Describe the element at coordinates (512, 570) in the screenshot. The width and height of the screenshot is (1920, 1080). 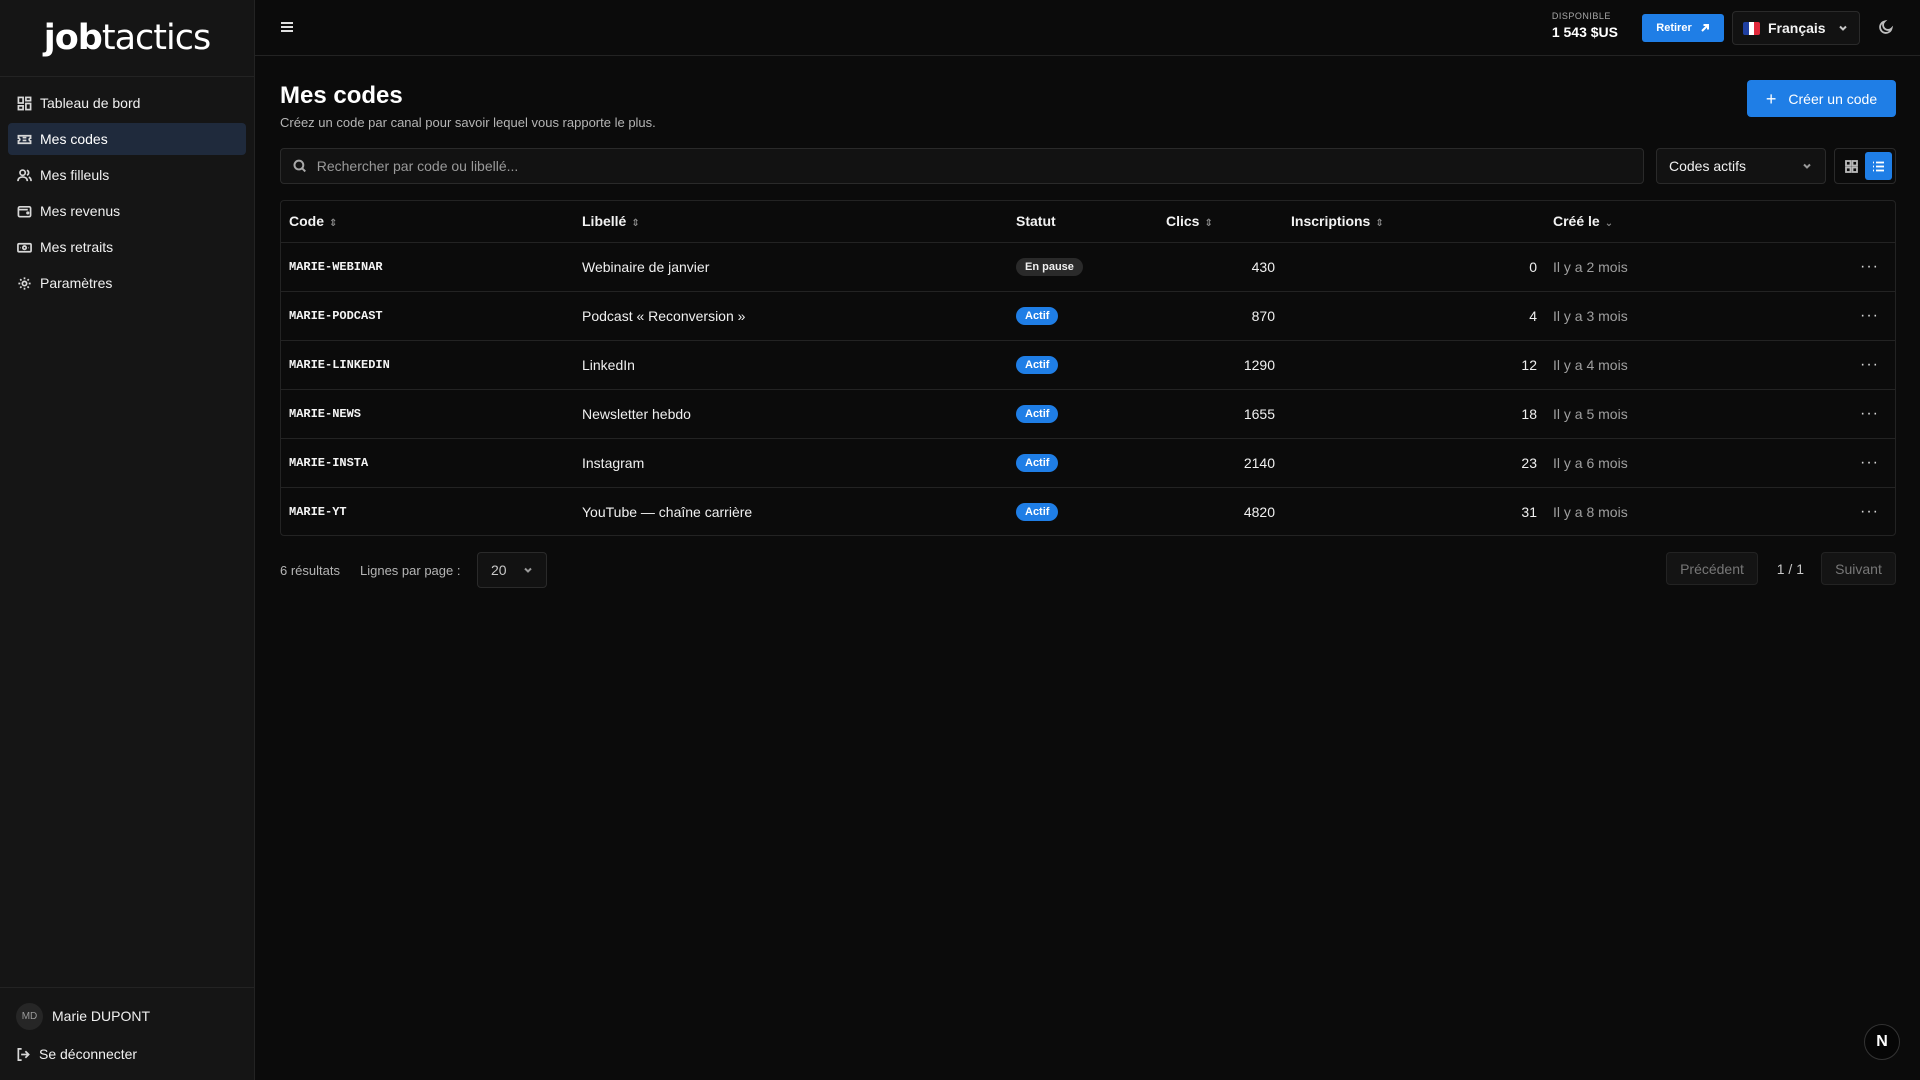
I see `rows-per-page-select: 20` at that location.